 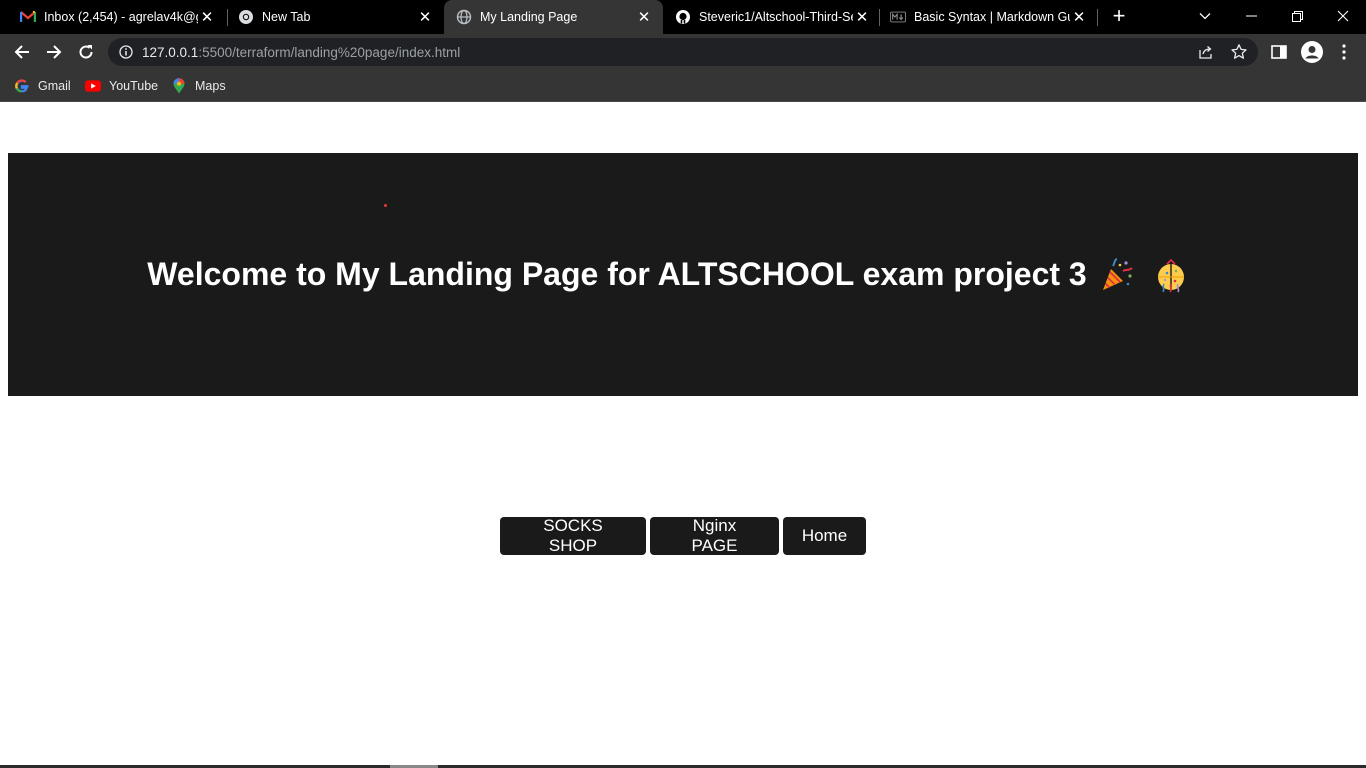 I want to click on profile-avatar-icon, so click(x=1312, y=52).